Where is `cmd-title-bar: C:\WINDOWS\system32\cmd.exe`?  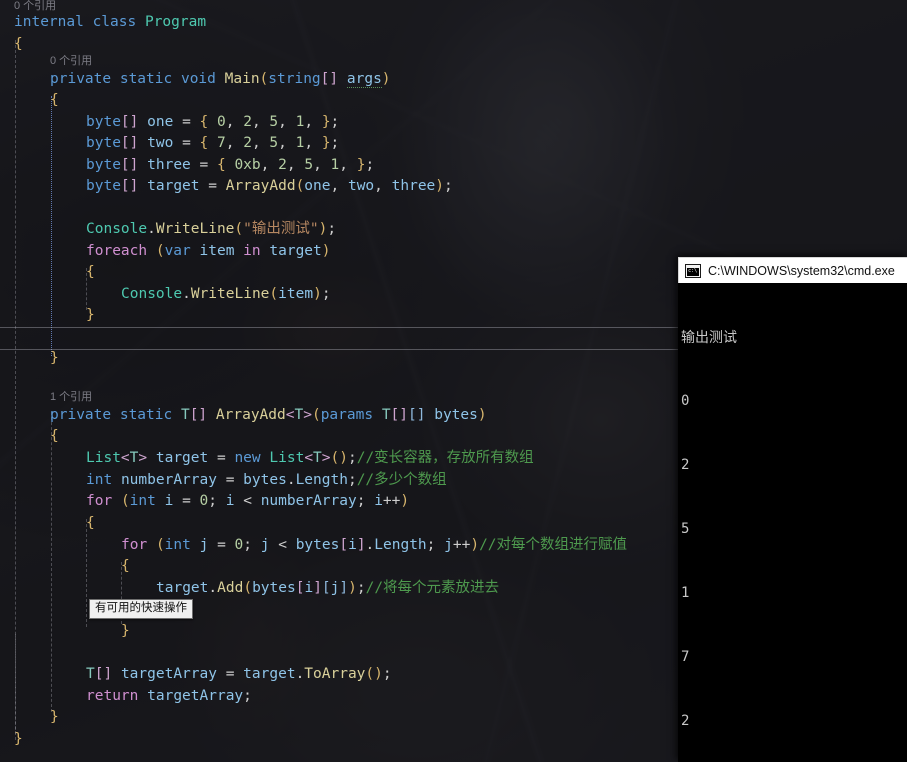
cmd-title-bar: C:\WINDOWS\system32\cmd.exe is located at coordinates (792, 270).